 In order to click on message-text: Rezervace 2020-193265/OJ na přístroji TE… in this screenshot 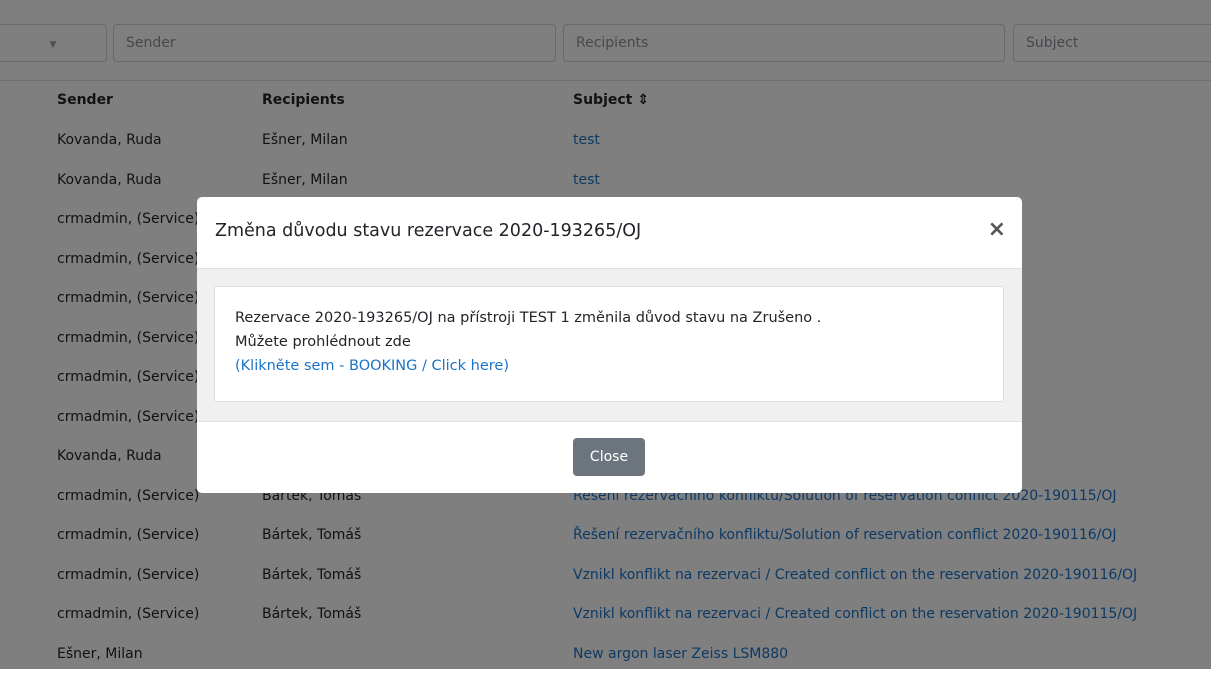, I will do `click(528, 318)`.